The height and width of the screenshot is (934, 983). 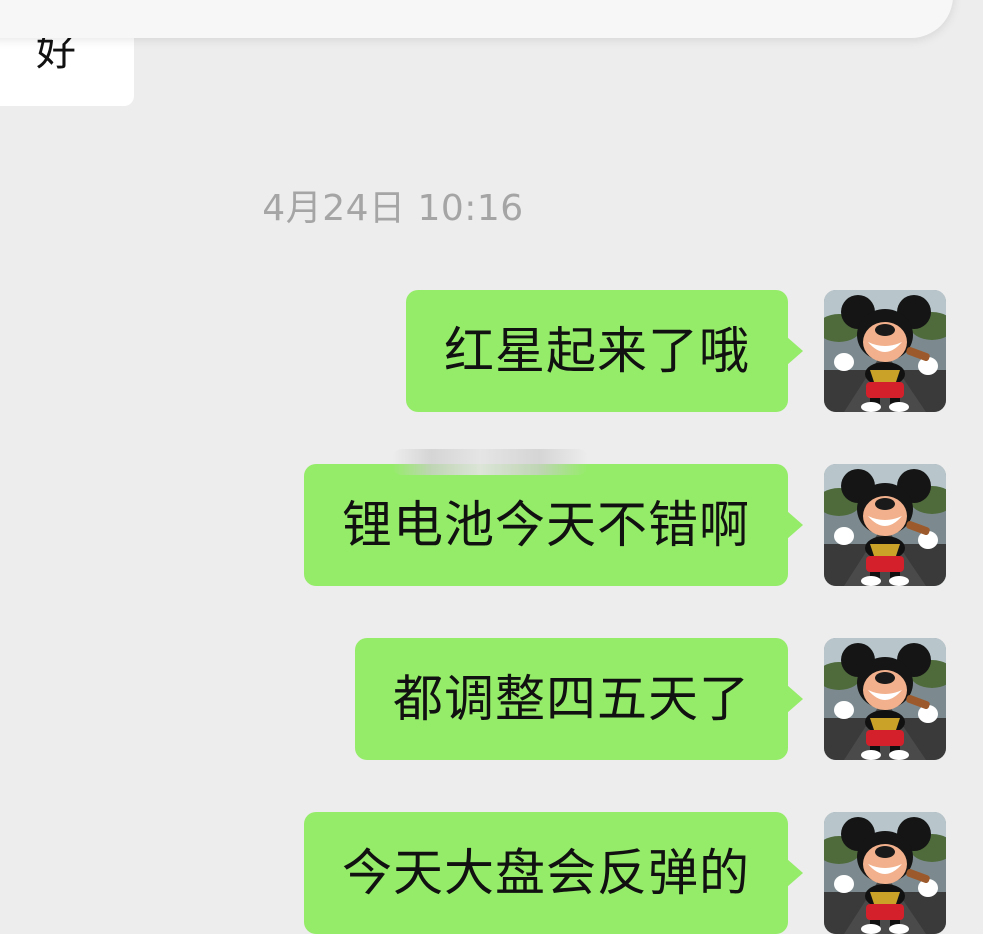 I want to click on outgoing-message-bubble: 今天大盘会反弹的, so click(x=553, y=873).